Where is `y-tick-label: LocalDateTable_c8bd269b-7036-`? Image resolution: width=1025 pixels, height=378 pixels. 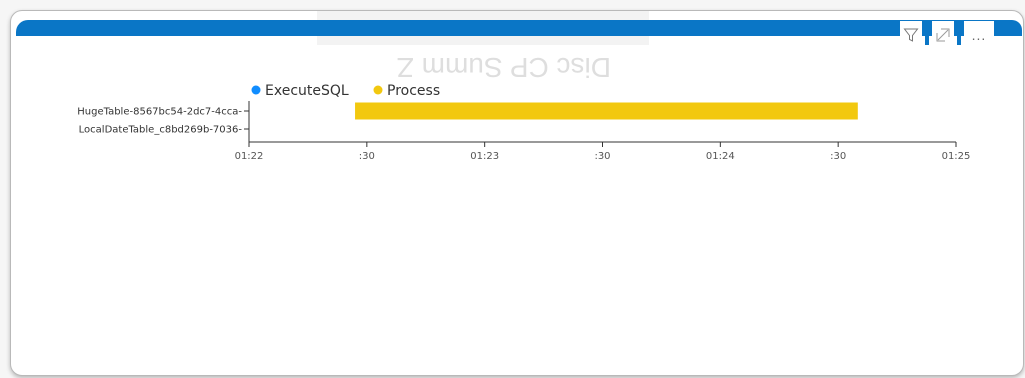 y-tick-label: LocalDateTable_c8bd269b-7036- is located at coordinates (161, 130).